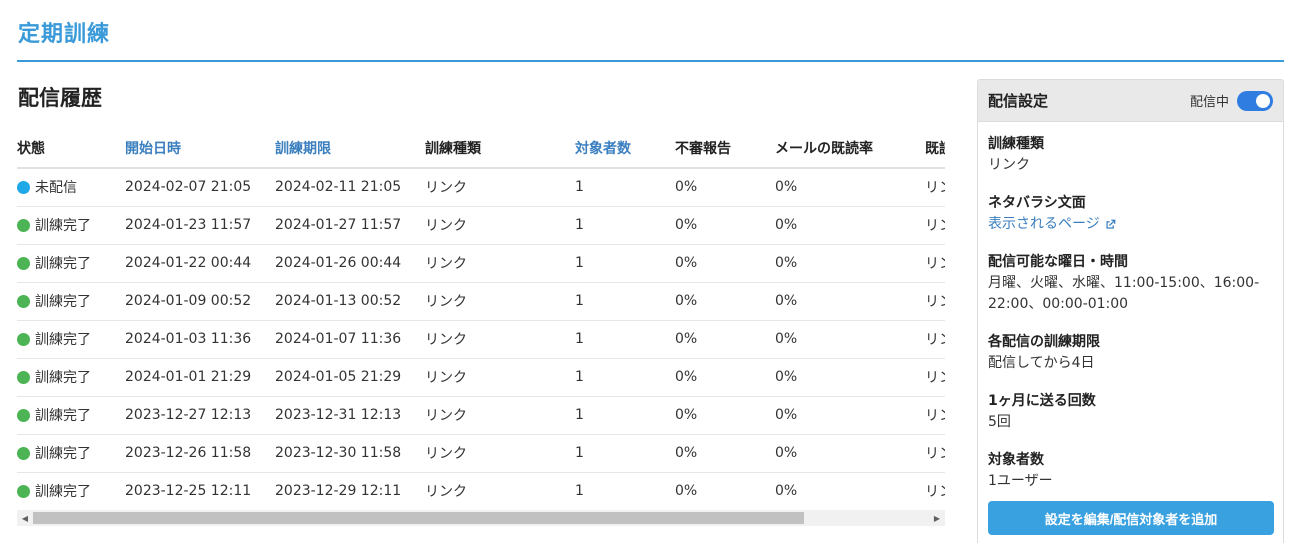 This screenshot has height=543, width=1308. I want to click on field-label: 訓練種類, so click(1016, 144).